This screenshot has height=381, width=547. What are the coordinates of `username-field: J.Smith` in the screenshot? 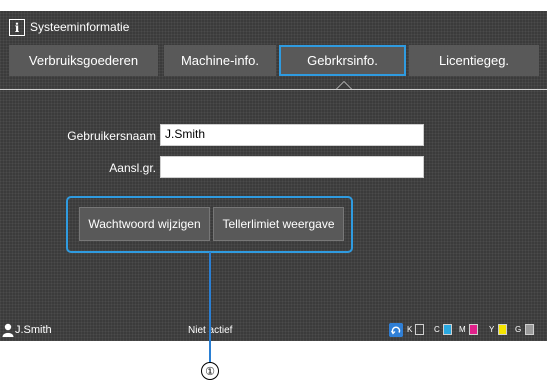 It's located at (292, 135).